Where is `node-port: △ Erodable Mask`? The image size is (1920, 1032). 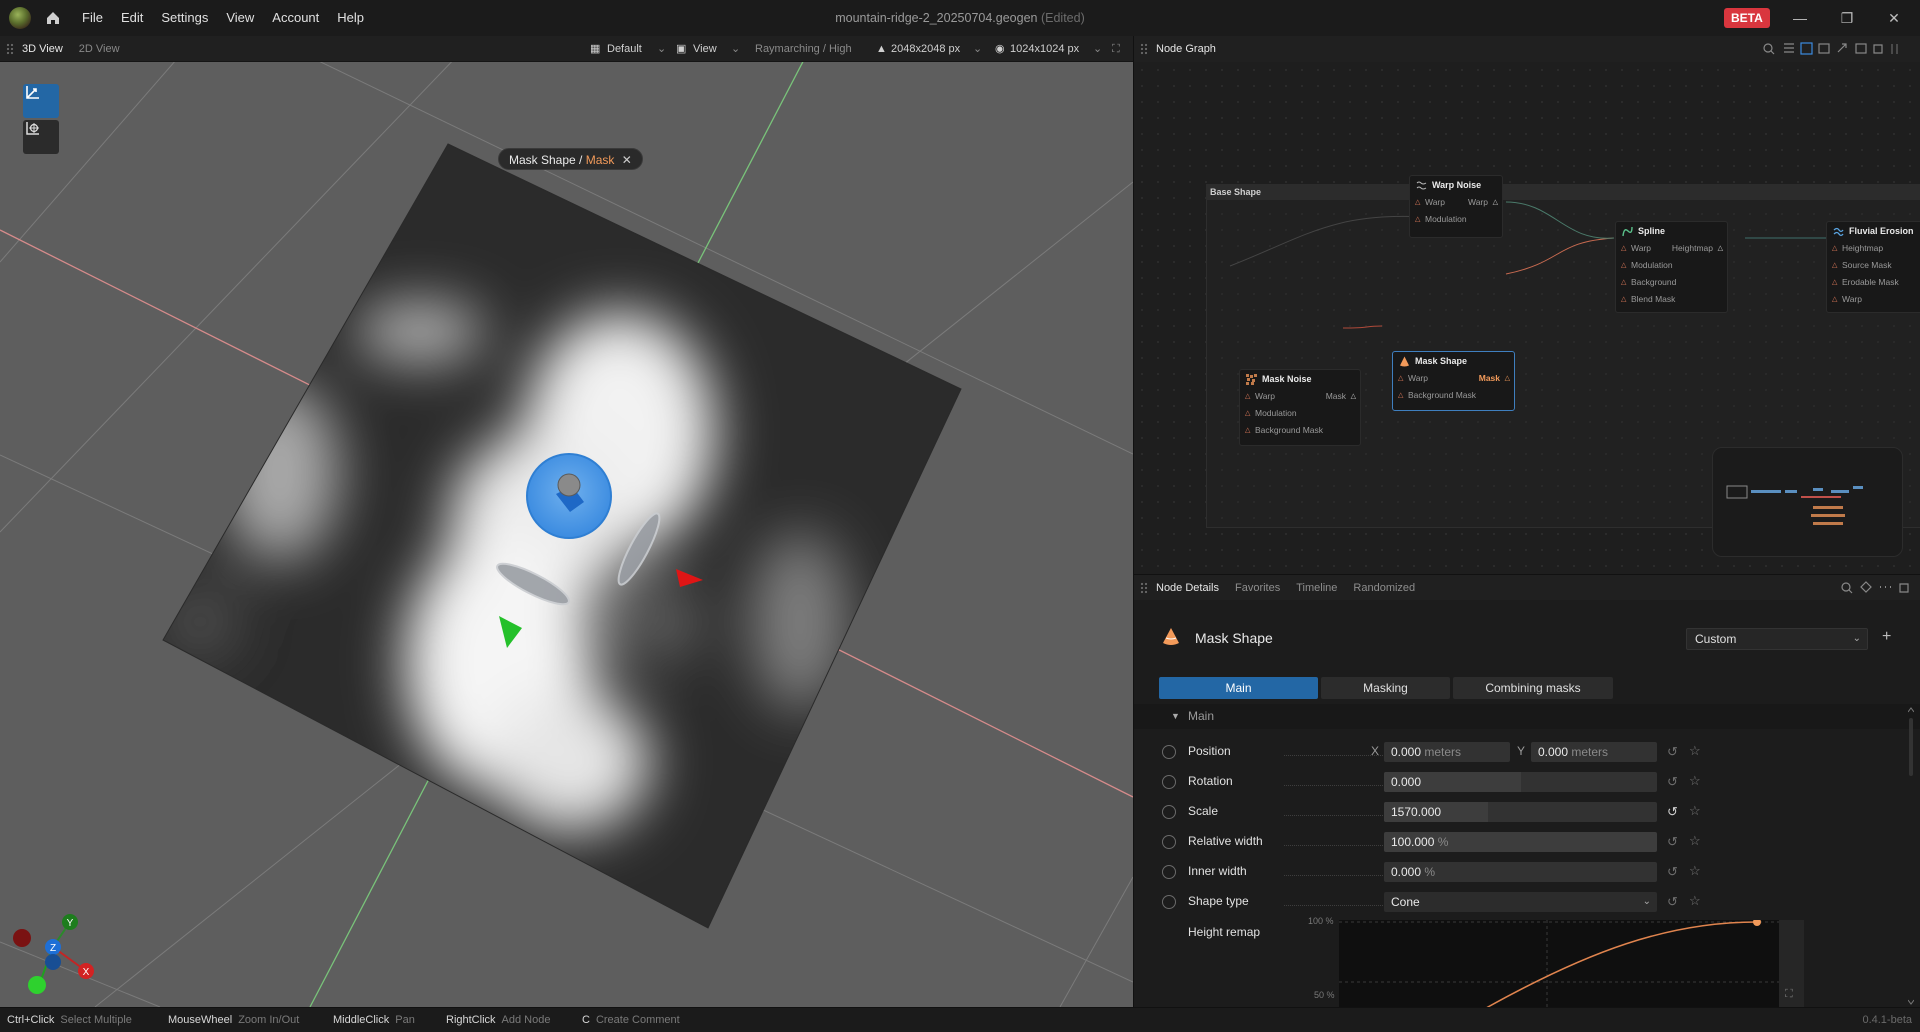 node-port: △ Erodable Mask is located at coordinates (1873, 282).